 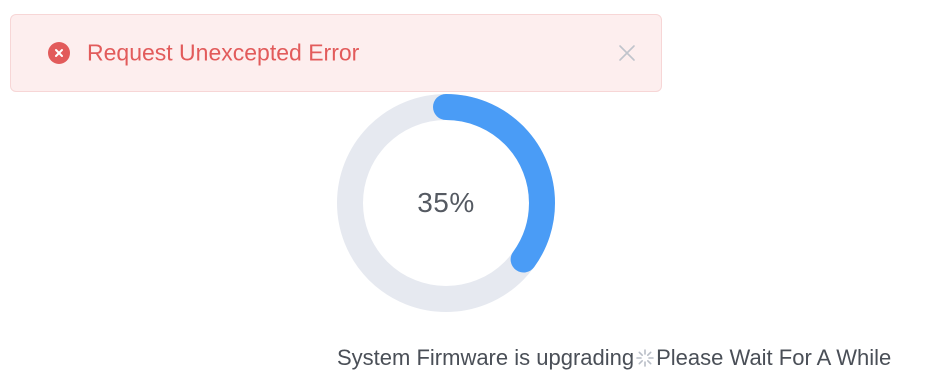 I want to click on error-toast: Request Unexcepted Error, so click(x=336, y=53).